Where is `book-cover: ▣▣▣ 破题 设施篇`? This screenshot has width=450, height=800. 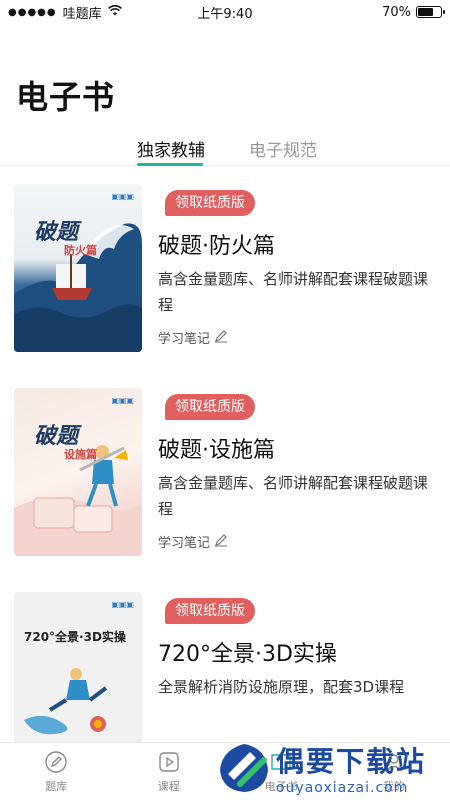
book-cover: ▣▣▣ 破题 设施篇 is located at coordinates (78, 472).